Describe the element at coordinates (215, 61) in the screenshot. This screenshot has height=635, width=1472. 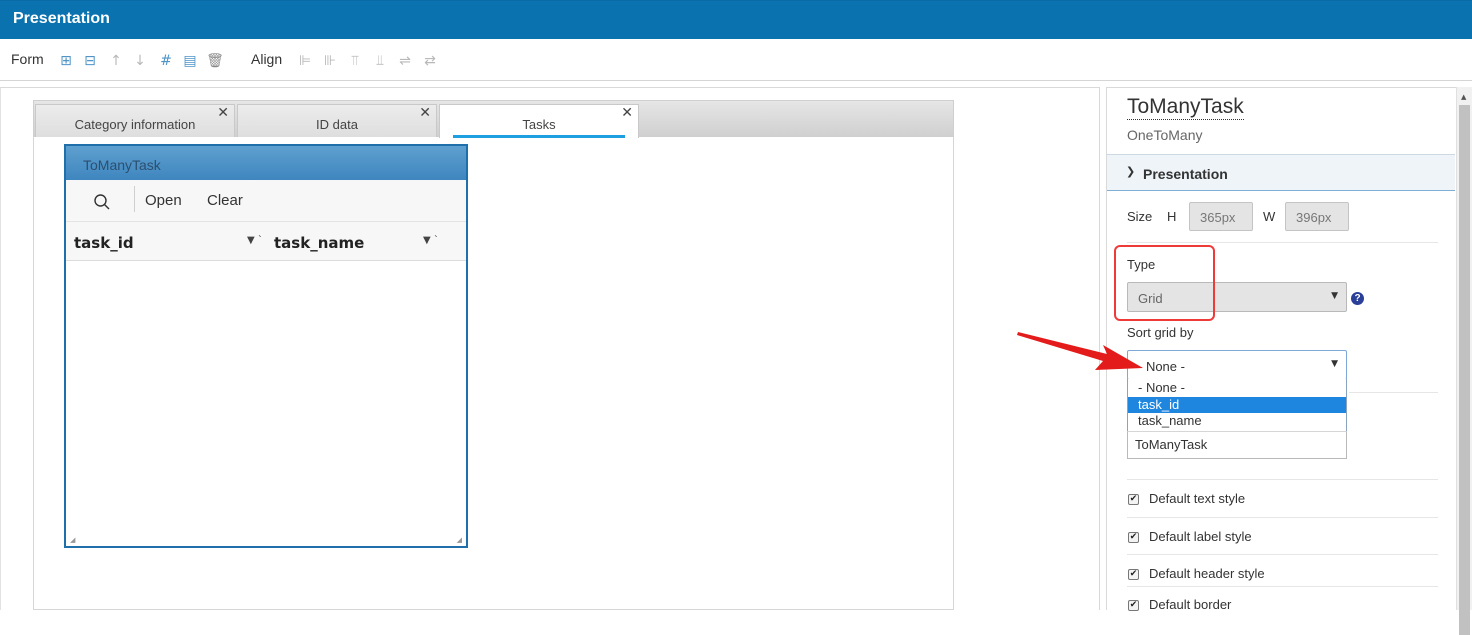
I see `trash-icon: 🗑` at that location.